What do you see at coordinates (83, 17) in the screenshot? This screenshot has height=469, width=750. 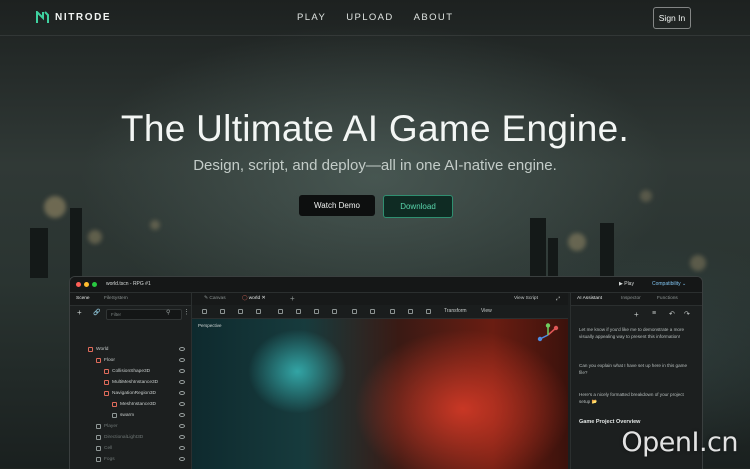 I see `brand-name: NITRODE` at bounding box center [83, 17].